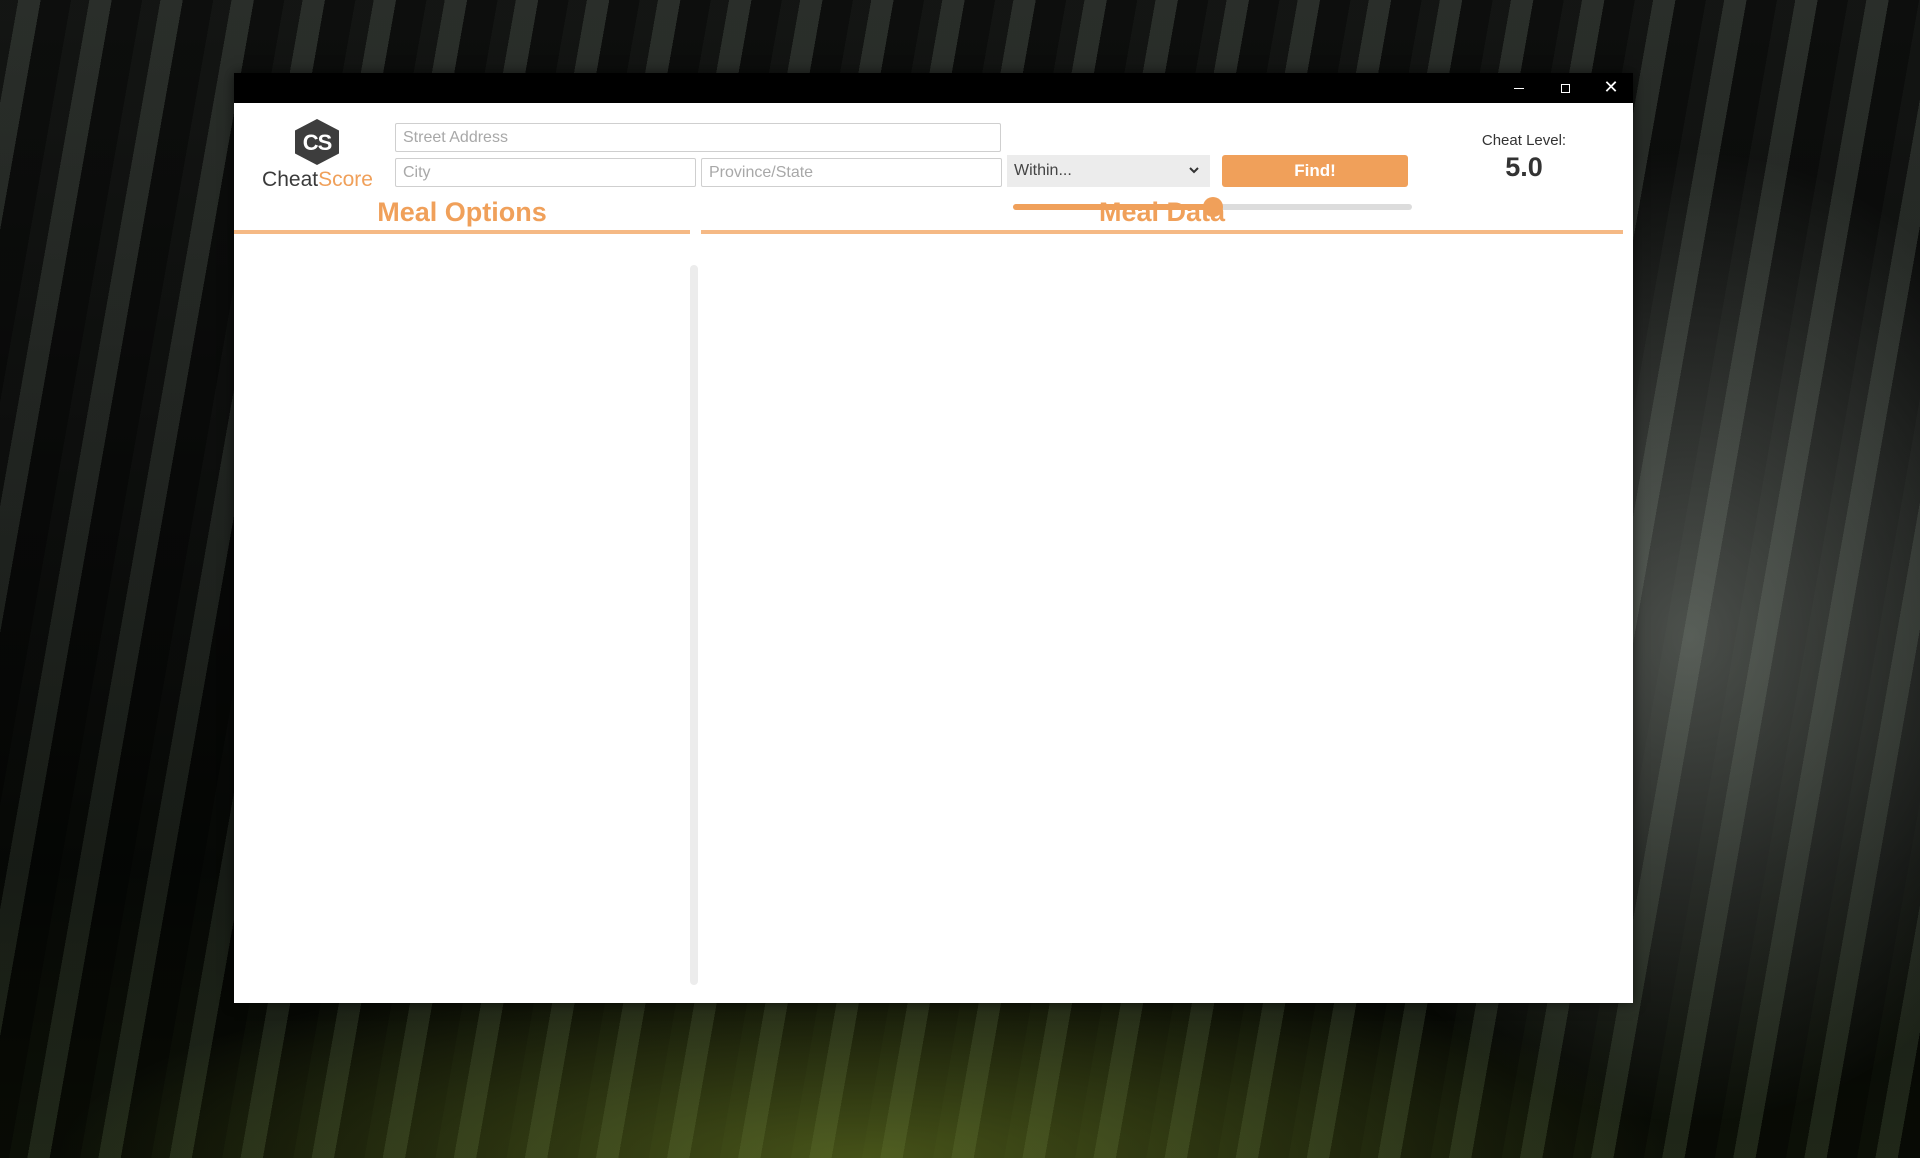  I want to click on window-titlebar: ✕, so click(933, 88).